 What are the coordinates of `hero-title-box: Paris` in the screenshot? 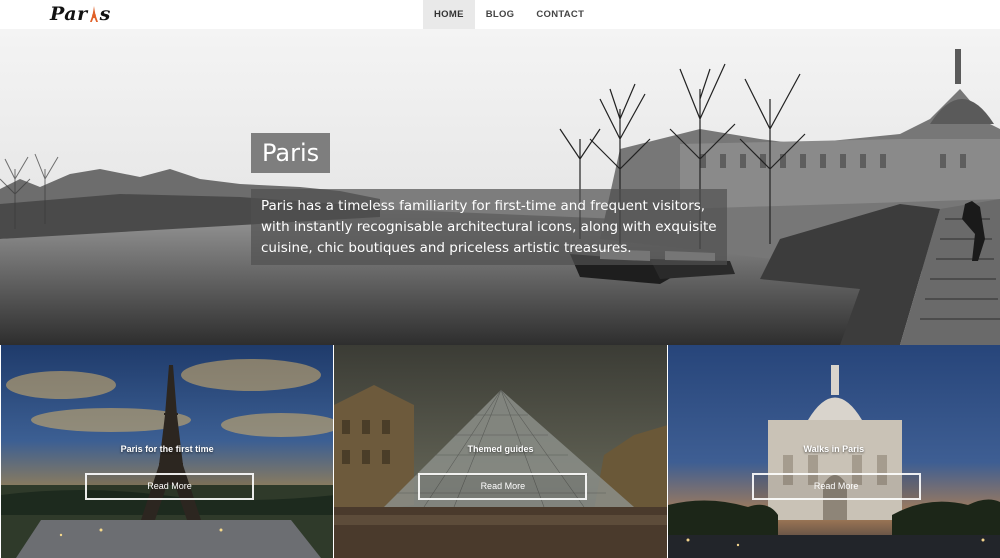 It's located at (291, 153).